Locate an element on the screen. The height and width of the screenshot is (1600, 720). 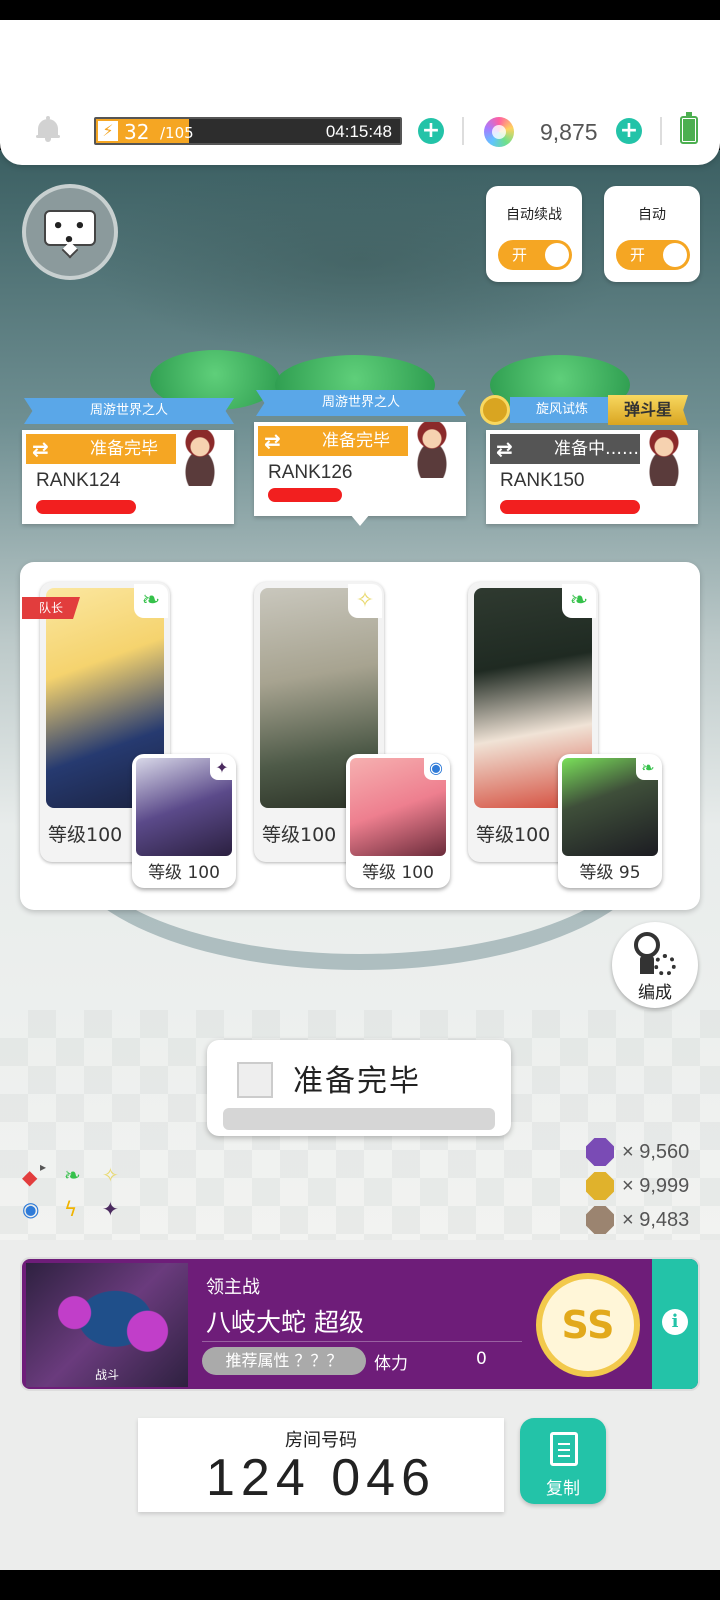
auto-label: 自动 is located at coordinates (652, 215).